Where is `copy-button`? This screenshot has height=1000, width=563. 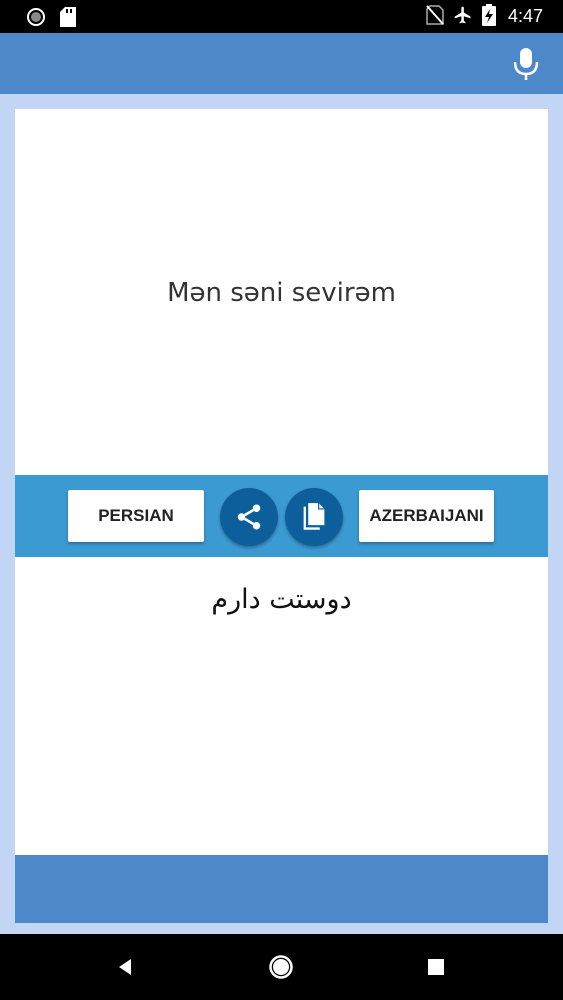 copy-button is located at coordinates (314, 517).